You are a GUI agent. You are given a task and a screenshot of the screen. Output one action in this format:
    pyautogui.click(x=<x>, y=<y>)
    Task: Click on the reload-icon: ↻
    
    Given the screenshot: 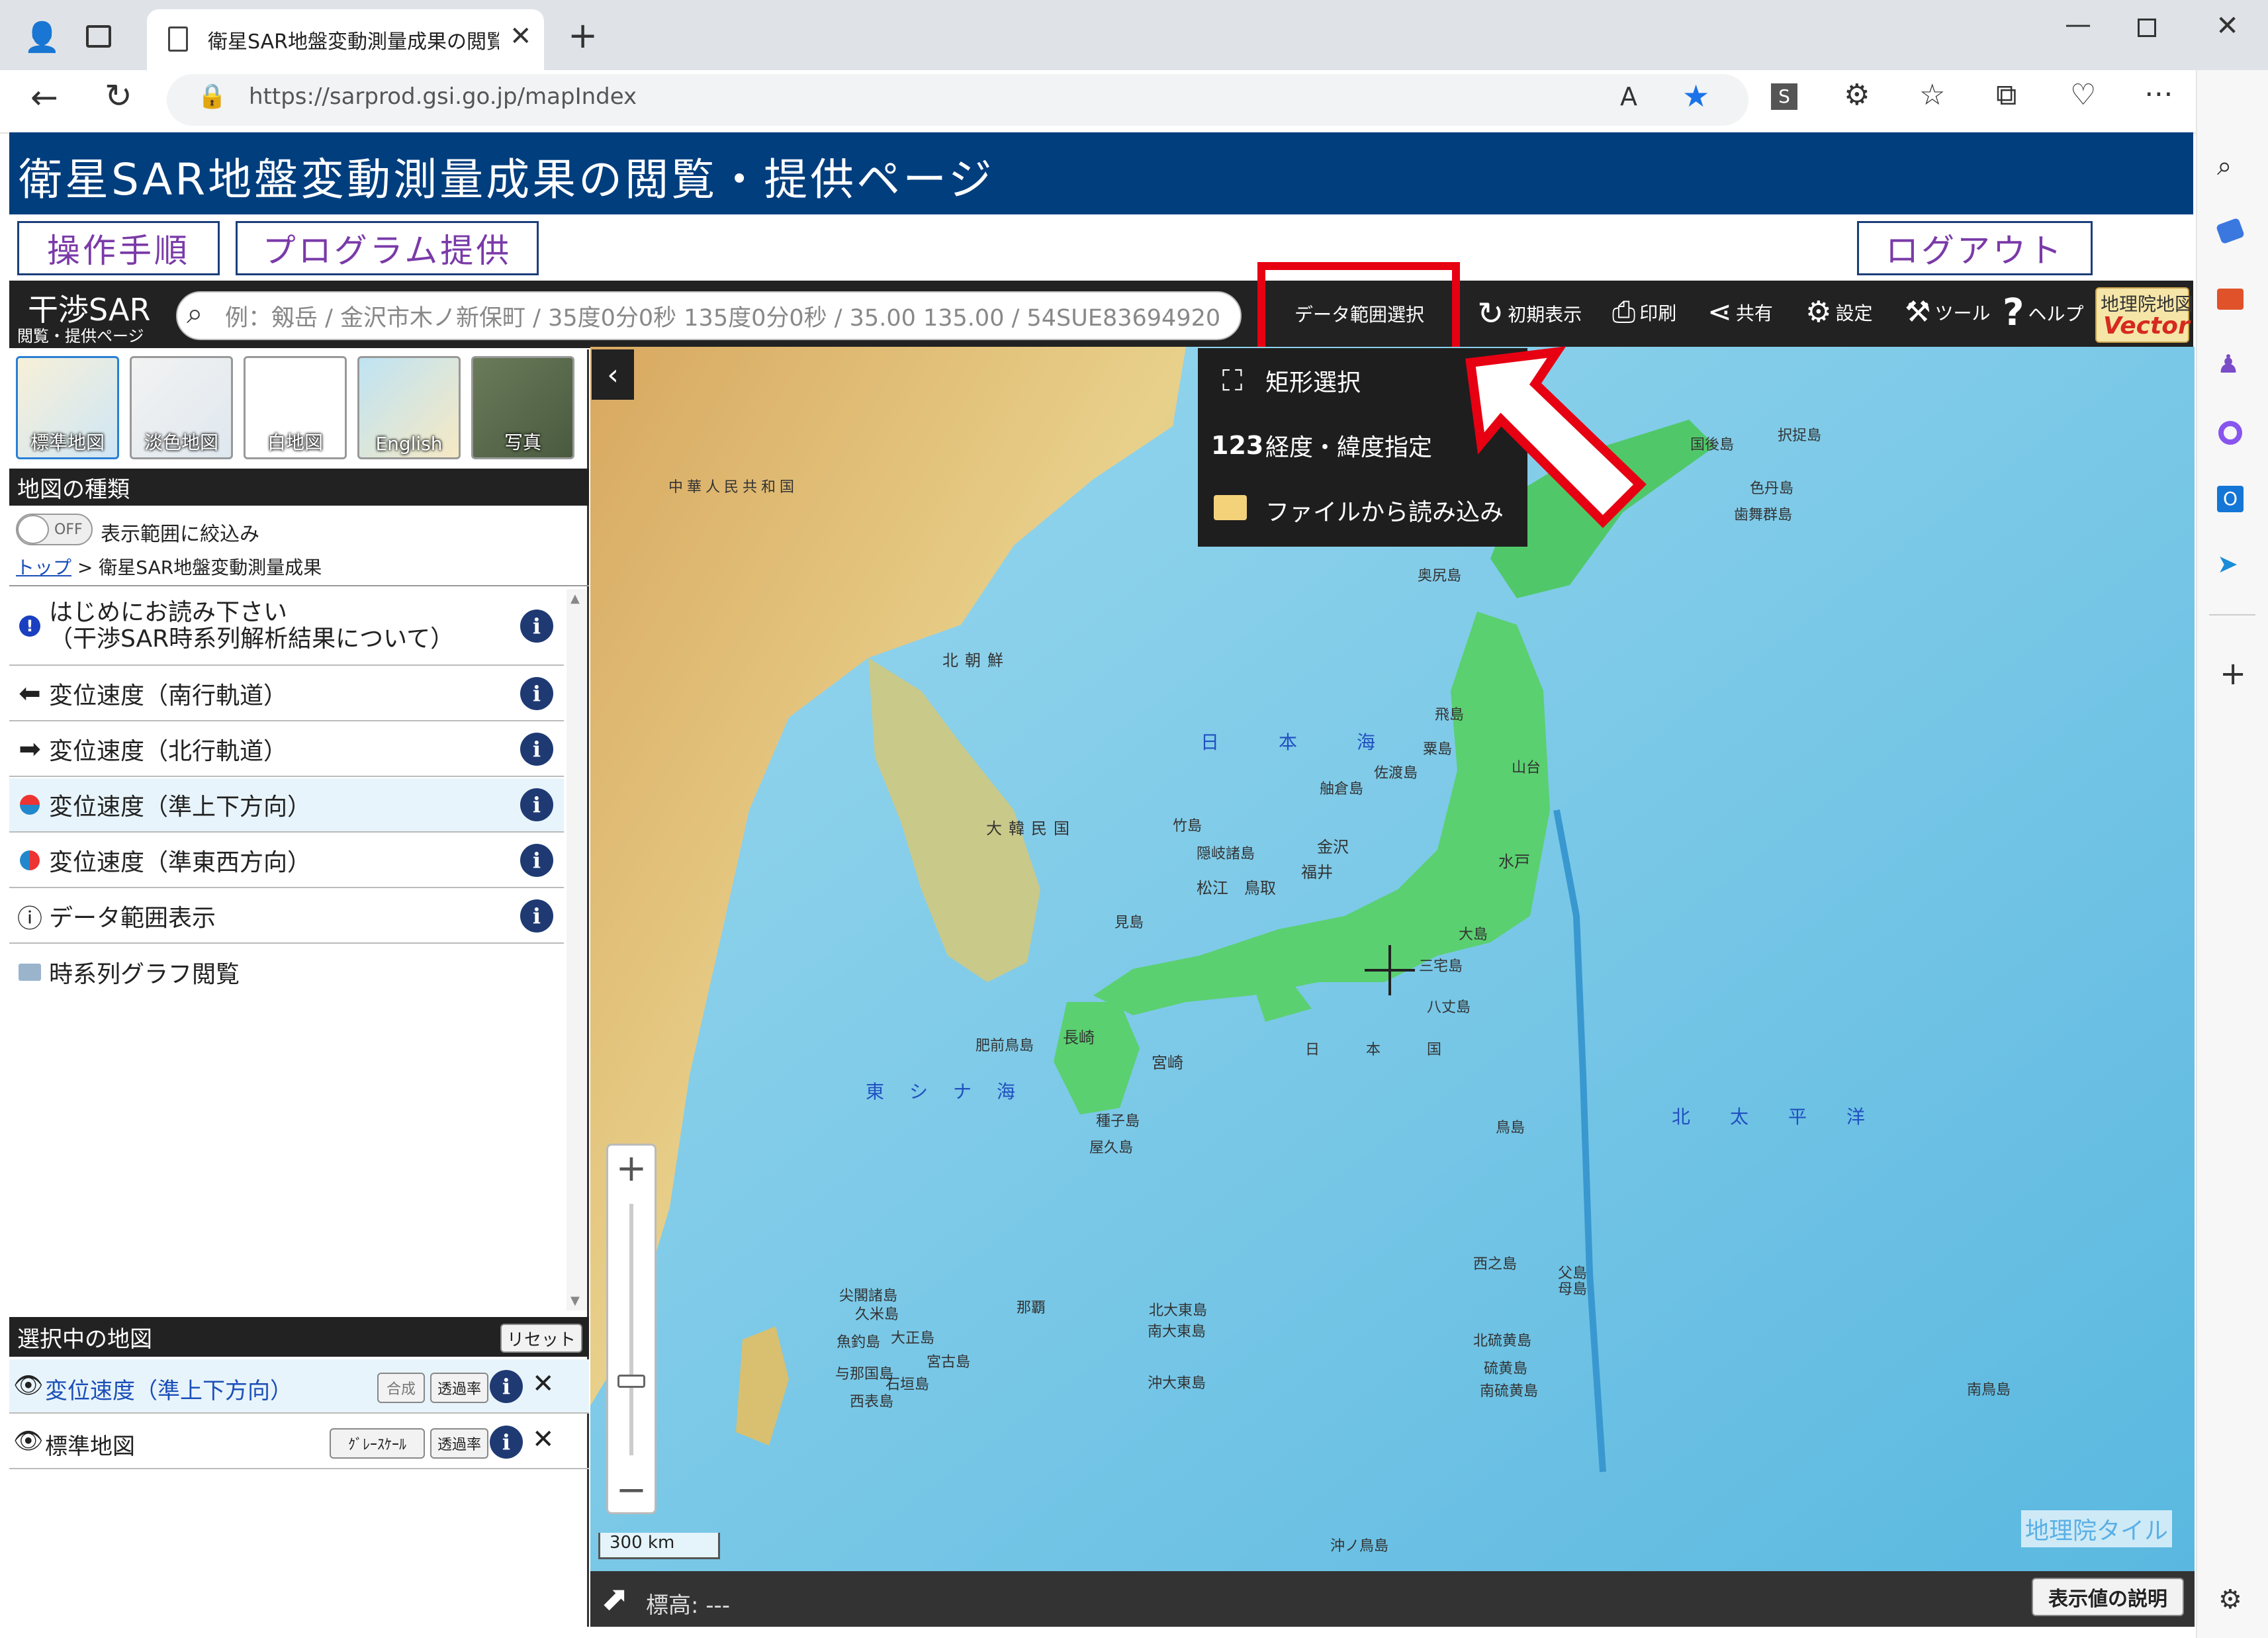 What is the action you would take?
    pyautogui.click(x=118, y=96)
    